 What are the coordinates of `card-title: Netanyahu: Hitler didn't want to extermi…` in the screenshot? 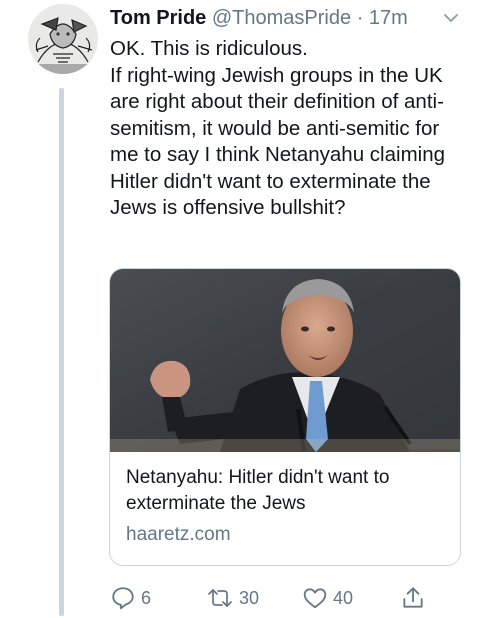 It's located at (288, 491).